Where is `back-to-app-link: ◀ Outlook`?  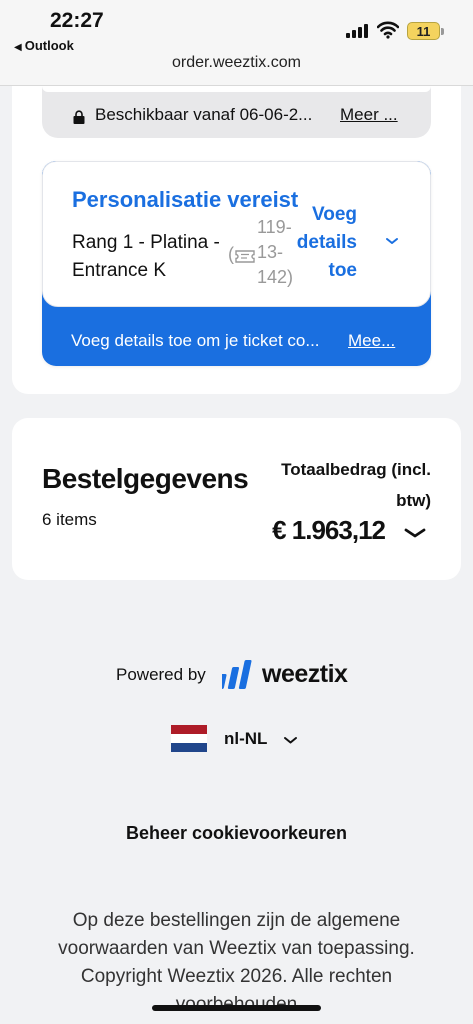 back-to-app-link: ◀ Outlook is located at coordinates (44, 45).